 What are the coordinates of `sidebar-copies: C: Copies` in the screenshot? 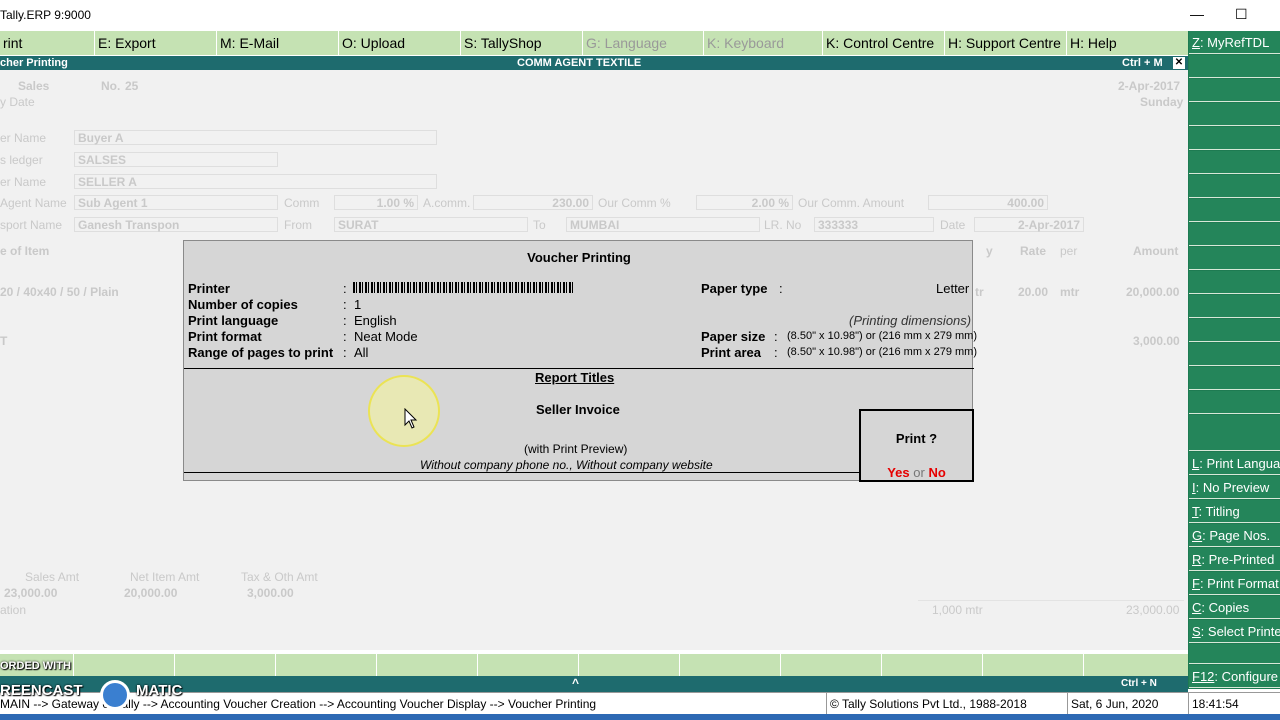 It's located at (1234, 607).